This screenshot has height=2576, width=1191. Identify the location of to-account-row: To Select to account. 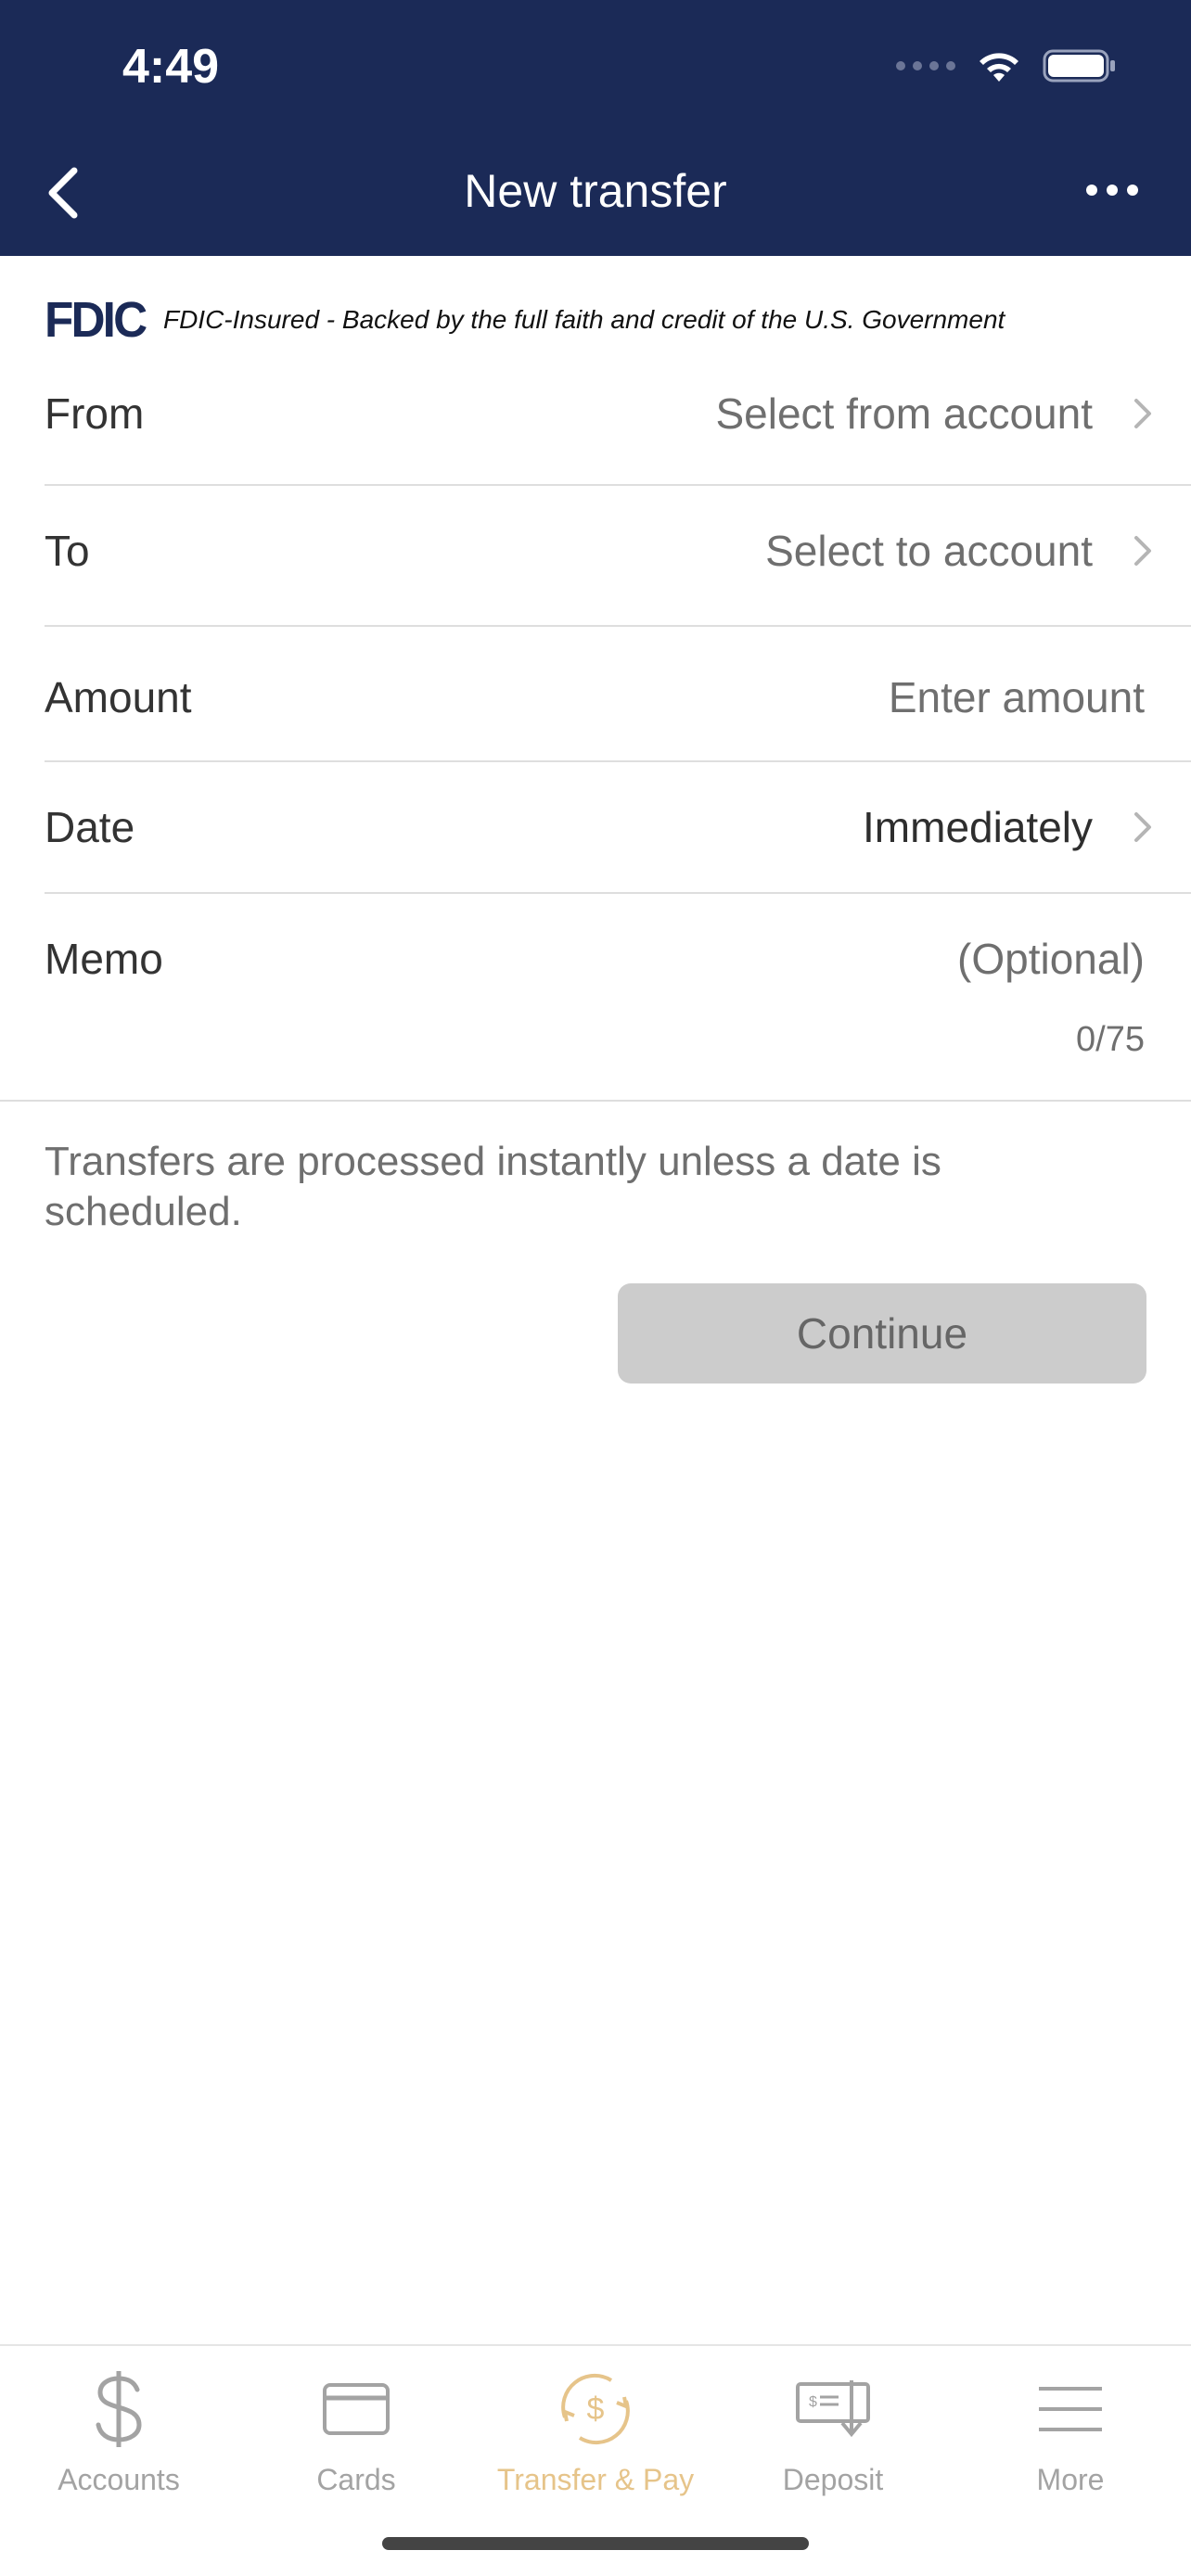
(618, 551).